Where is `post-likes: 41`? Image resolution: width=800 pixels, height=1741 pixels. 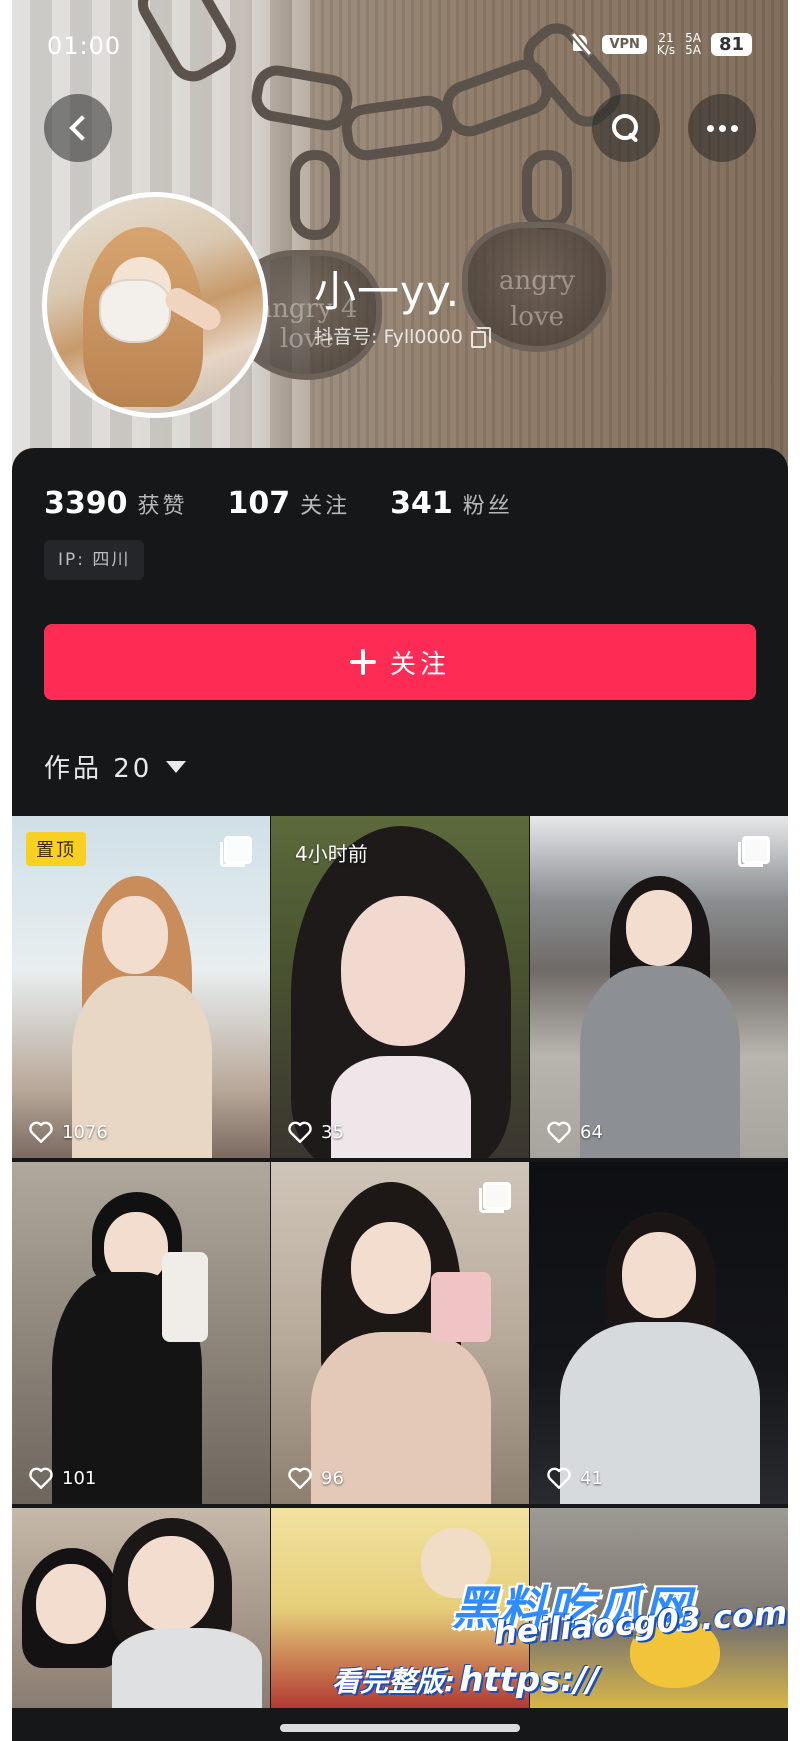 post-likes: 41 is located at coordinates (574, 1478).